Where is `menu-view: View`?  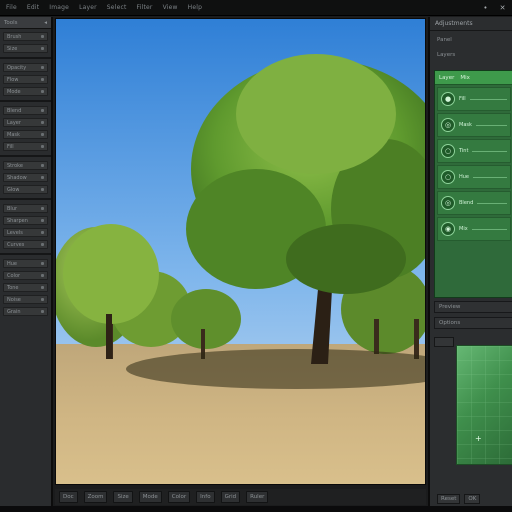
menu-view: View is located at coordinates (170, 7).